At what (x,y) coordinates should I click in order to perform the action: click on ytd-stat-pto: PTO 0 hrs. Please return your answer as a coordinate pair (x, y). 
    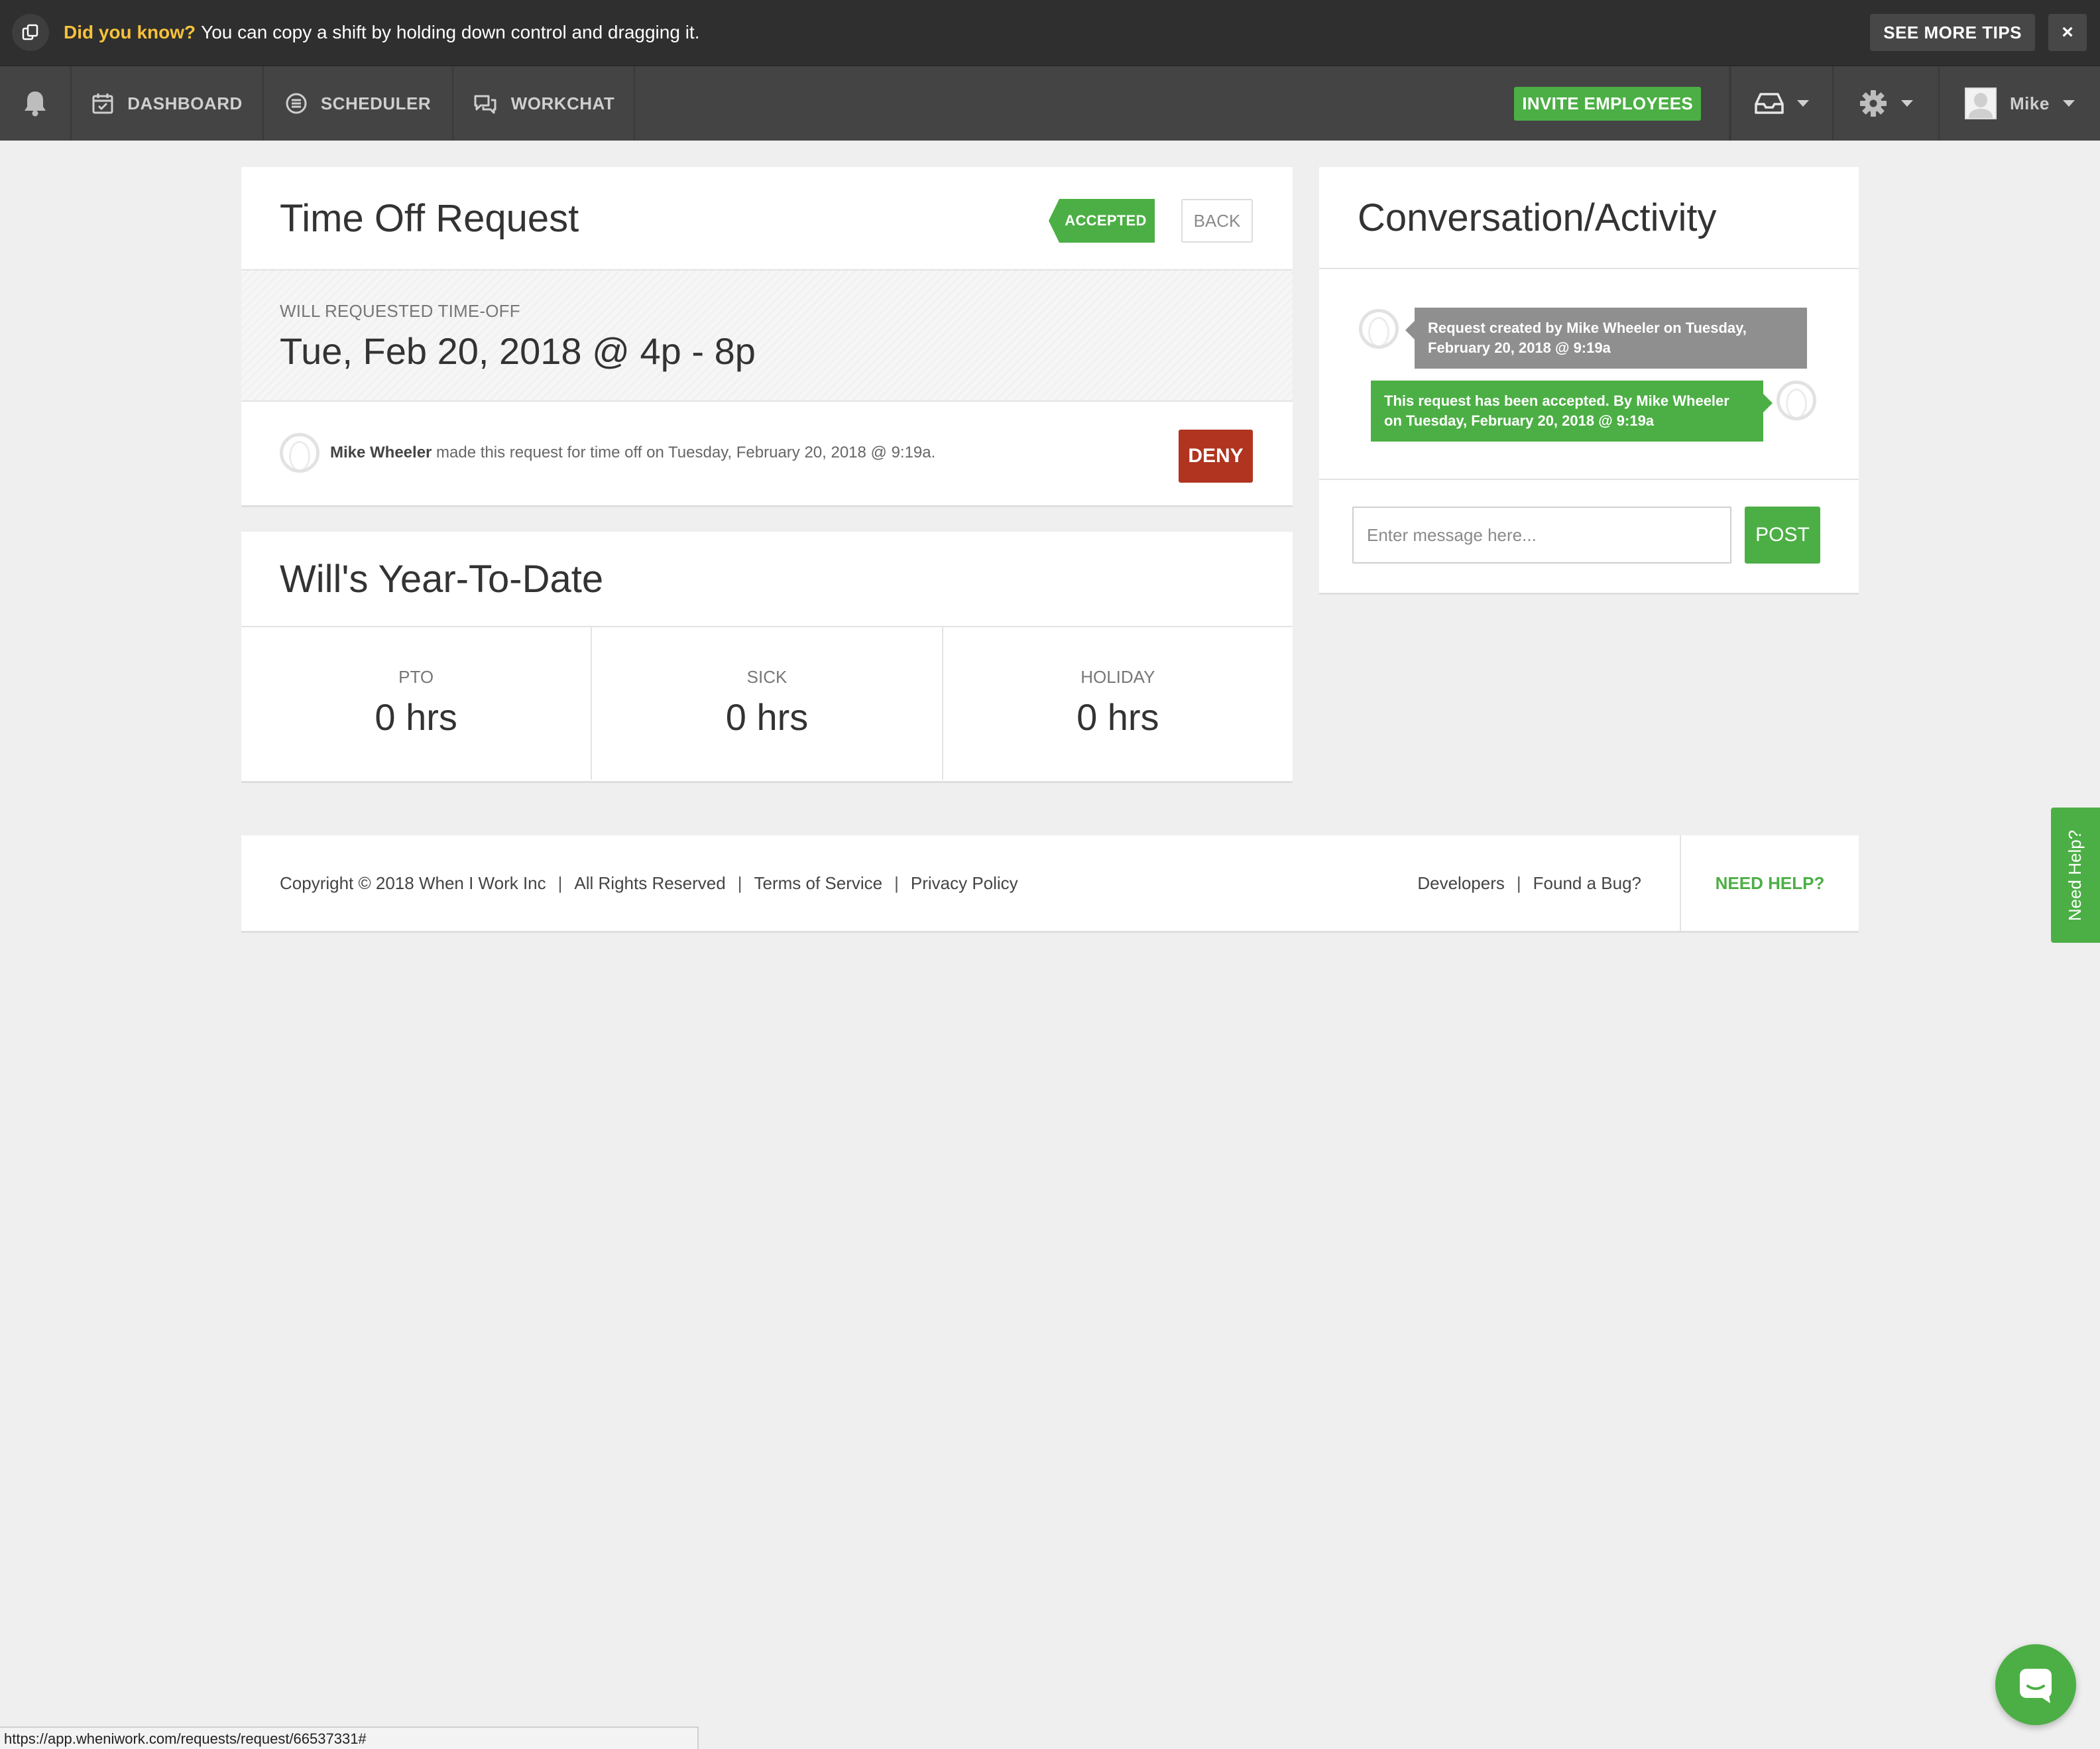
    Looking at the image, I should click on (417, 704).